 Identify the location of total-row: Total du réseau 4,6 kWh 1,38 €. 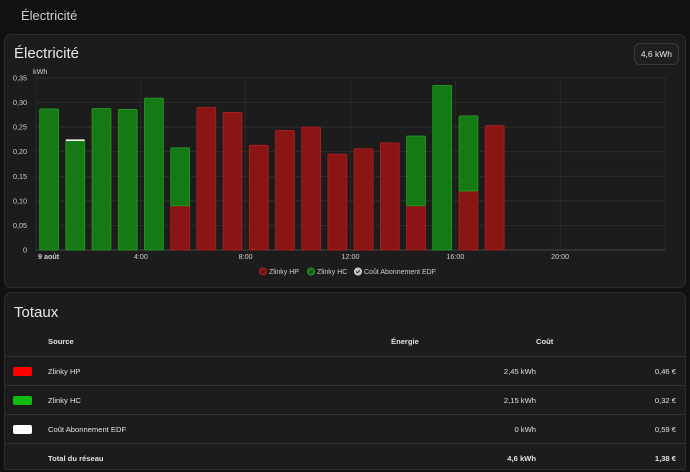
(345, 458).